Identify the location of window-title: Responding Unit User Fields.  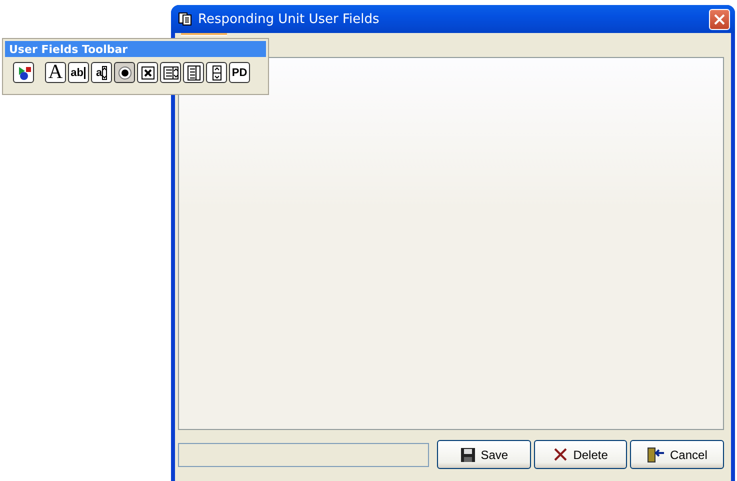
(289, 19).